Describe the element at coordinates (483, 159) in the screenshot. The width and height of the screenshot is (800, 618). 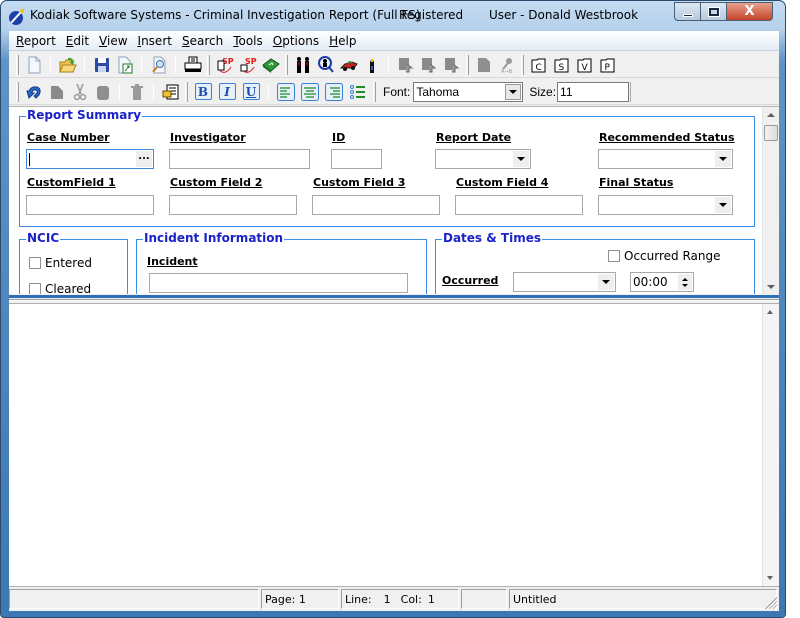
I see `report-date-select` at that location.